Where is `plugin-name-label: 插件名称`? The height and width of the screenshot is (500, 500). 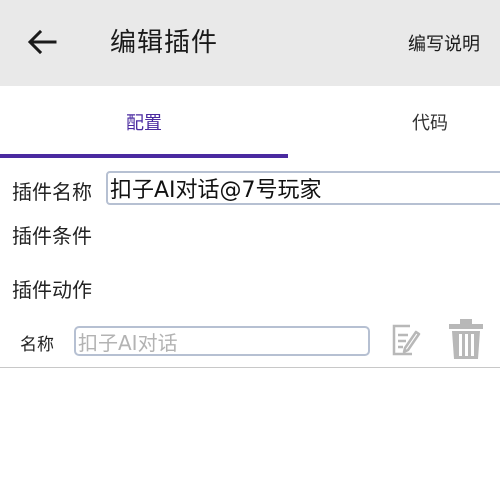
plugin-name-label: 插件名称 is located at coordinates (52, 192).